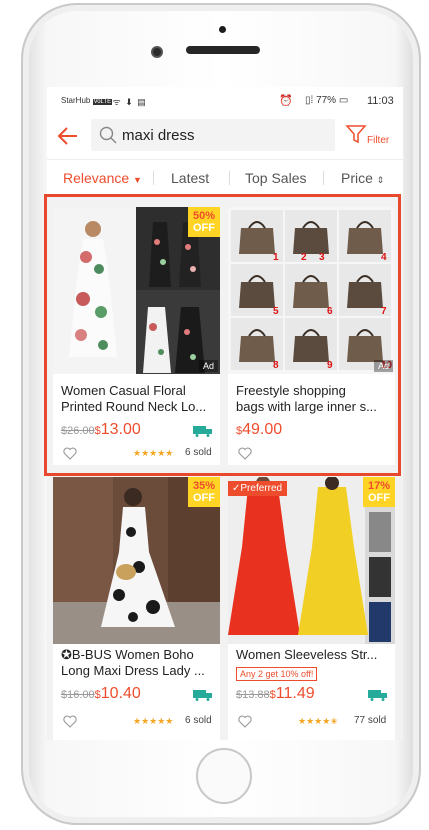  Describe the element at coordinates (158, 135) in the screenshot. I see `search-query: maxi dress` at that location.